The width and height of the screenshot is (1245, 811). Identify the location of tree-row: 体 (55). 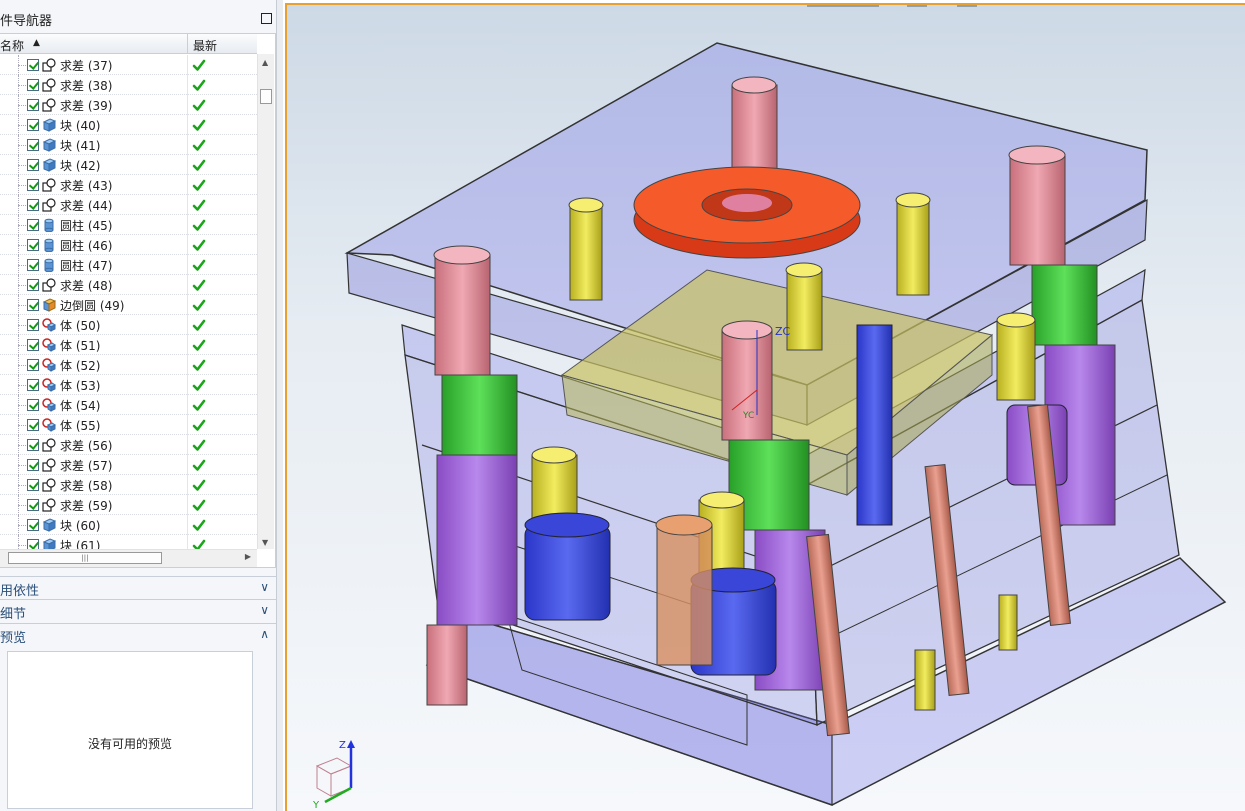
(128, 425).